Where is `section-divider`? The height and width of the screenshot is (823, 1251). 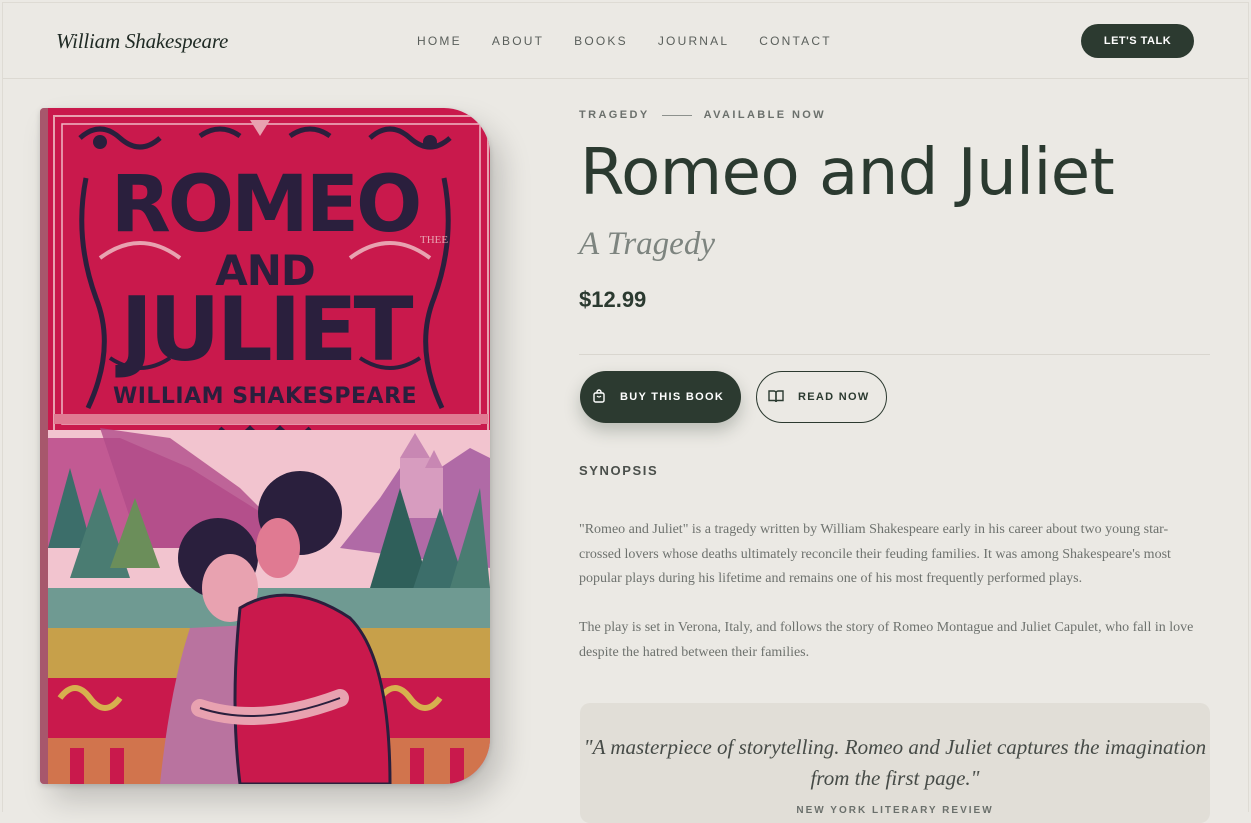
section-divider is located at coordinates (894, 354).